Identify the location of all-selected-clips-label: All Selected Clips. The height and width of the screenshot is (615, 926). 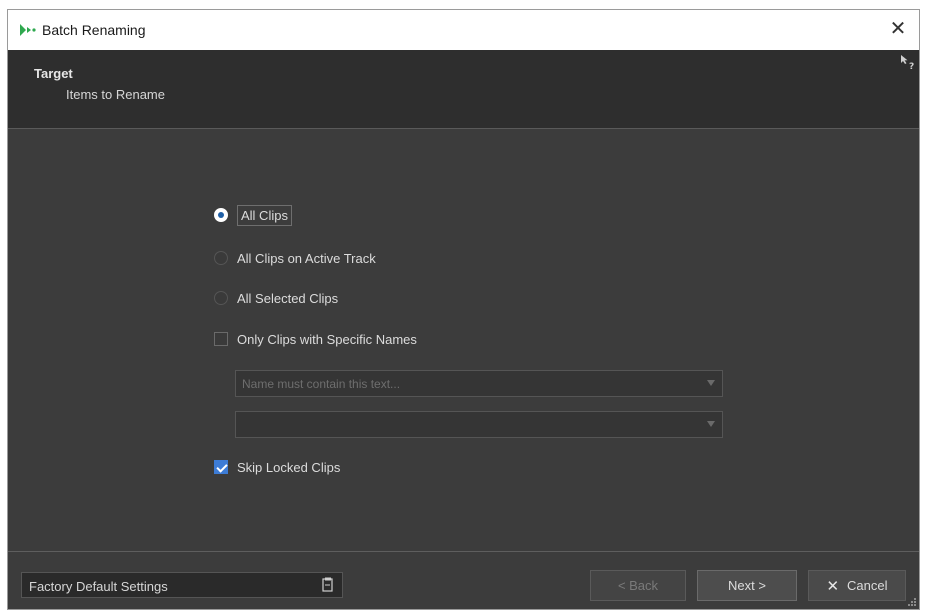
(288, 298).